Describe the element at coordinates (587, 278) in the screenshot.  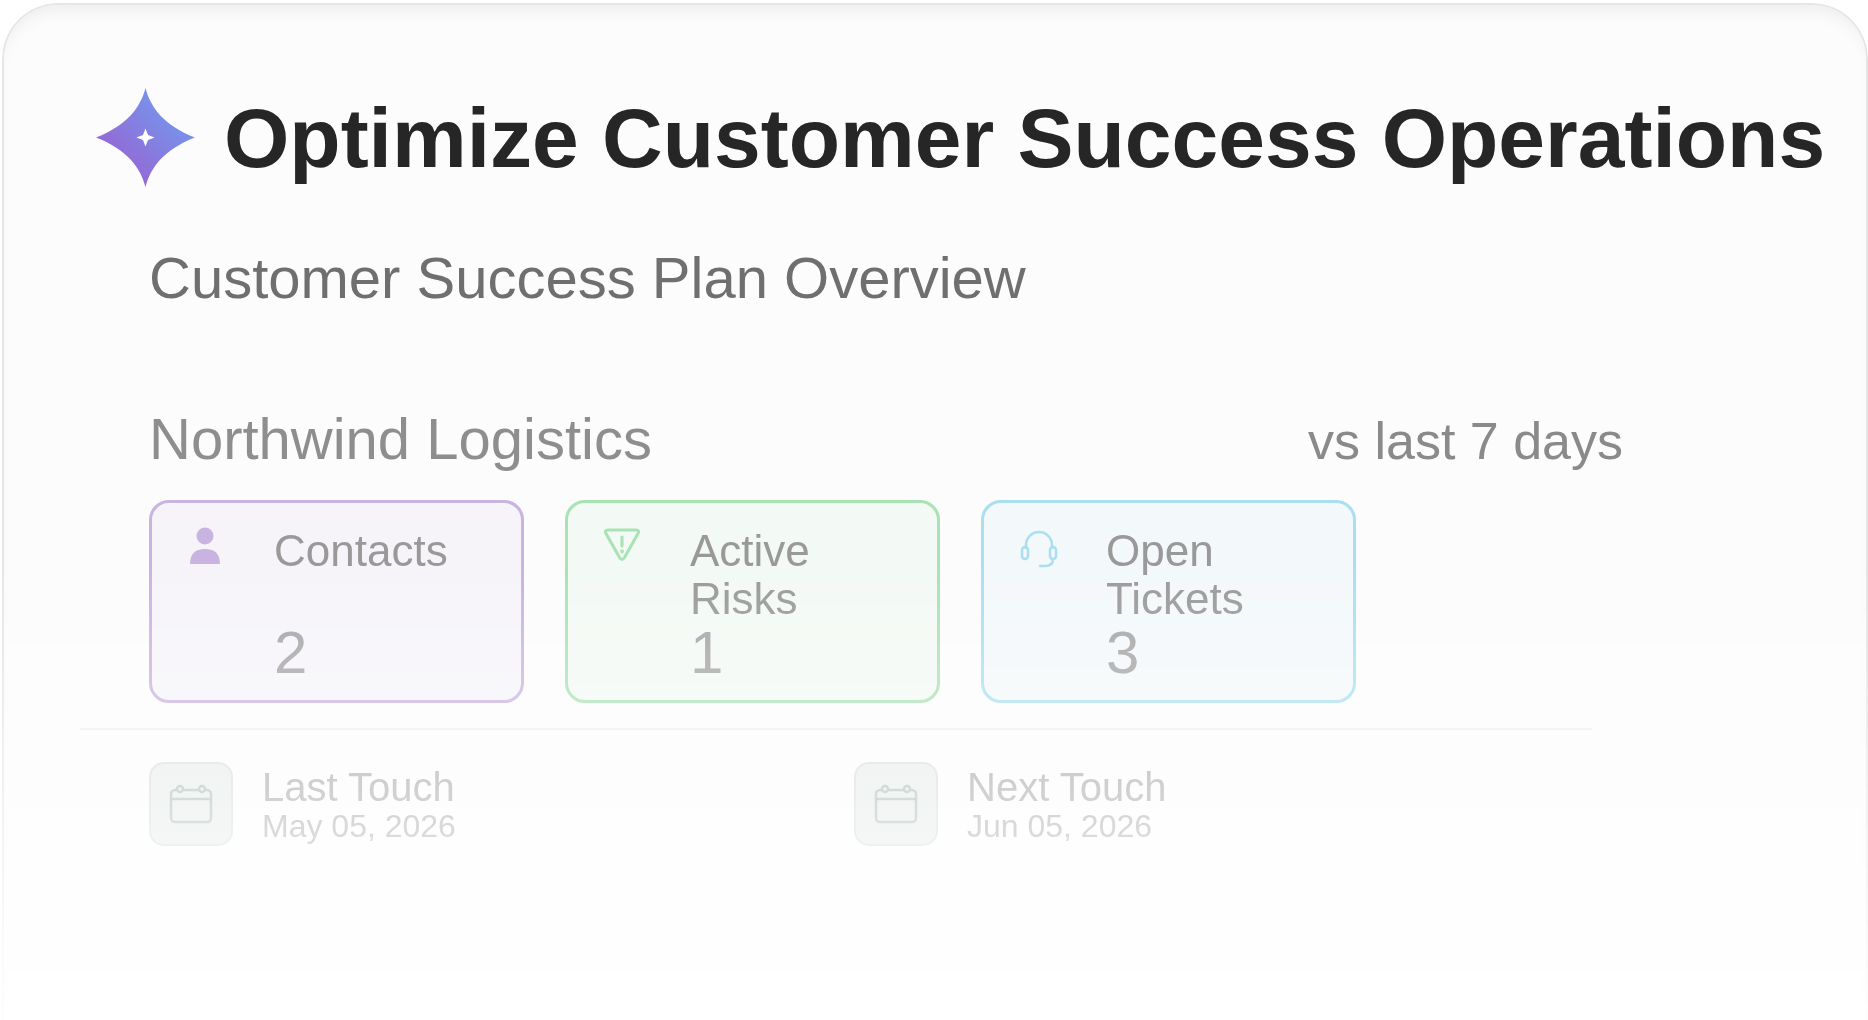
I see `page-subtitle: Customer Success Plan Overview` at that location.